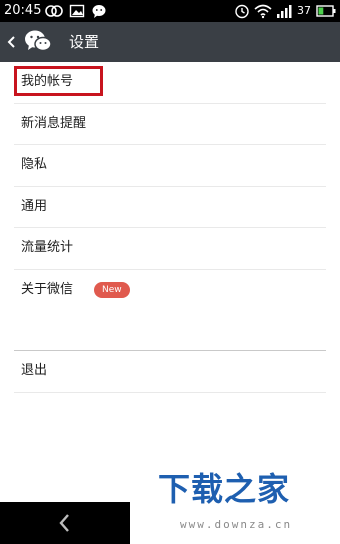 The image size is (340, 544). I want to click on settings-item-label: 关于微信, so click(47, 289).